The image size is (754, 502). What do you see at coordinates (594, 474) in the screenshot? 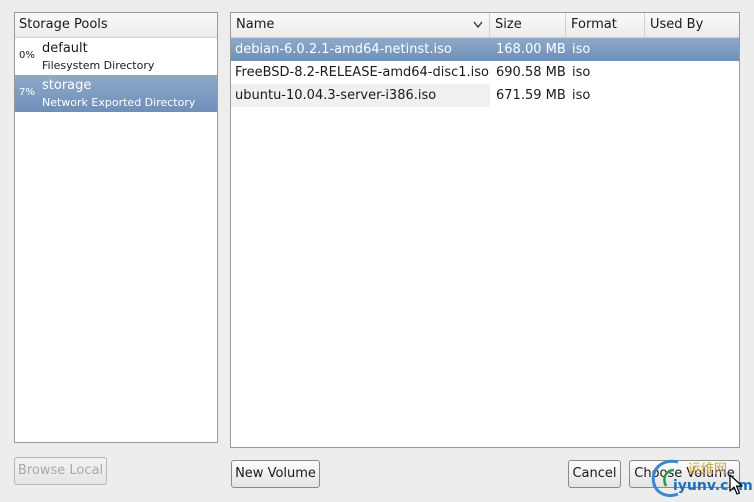
I see `cancel-button: Cancel` at bounding box center [594, 474].